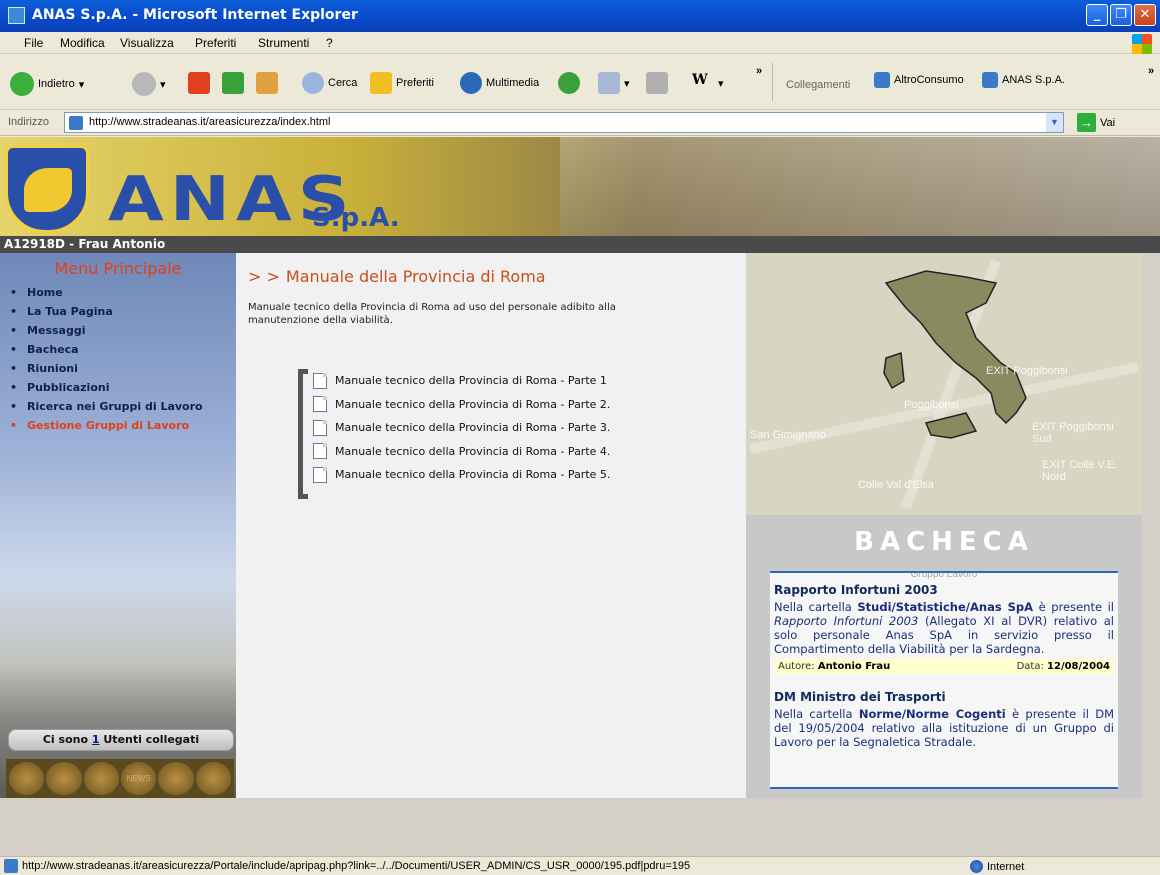 The height and width of the screenshot is (875, 1160). Describe the element at coordinates (944, 697) in the screenshot. I see `bacheca-item-heading: DM Ministro dei Trasporti` at that location.